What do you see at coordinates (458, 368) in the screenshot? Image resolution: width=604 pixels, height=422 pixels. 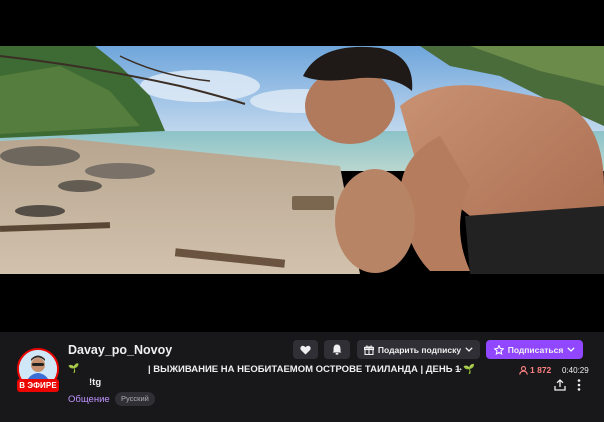 I see `arrow-right-icon: →` at bounding box center [458, 368].